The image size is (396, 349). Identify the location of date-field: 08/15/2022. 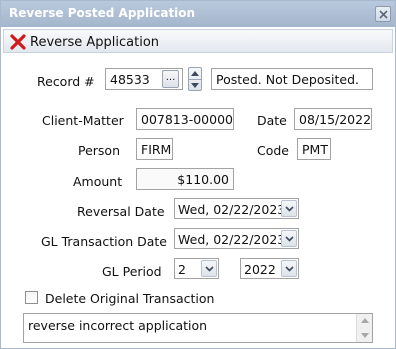
(333, 119).